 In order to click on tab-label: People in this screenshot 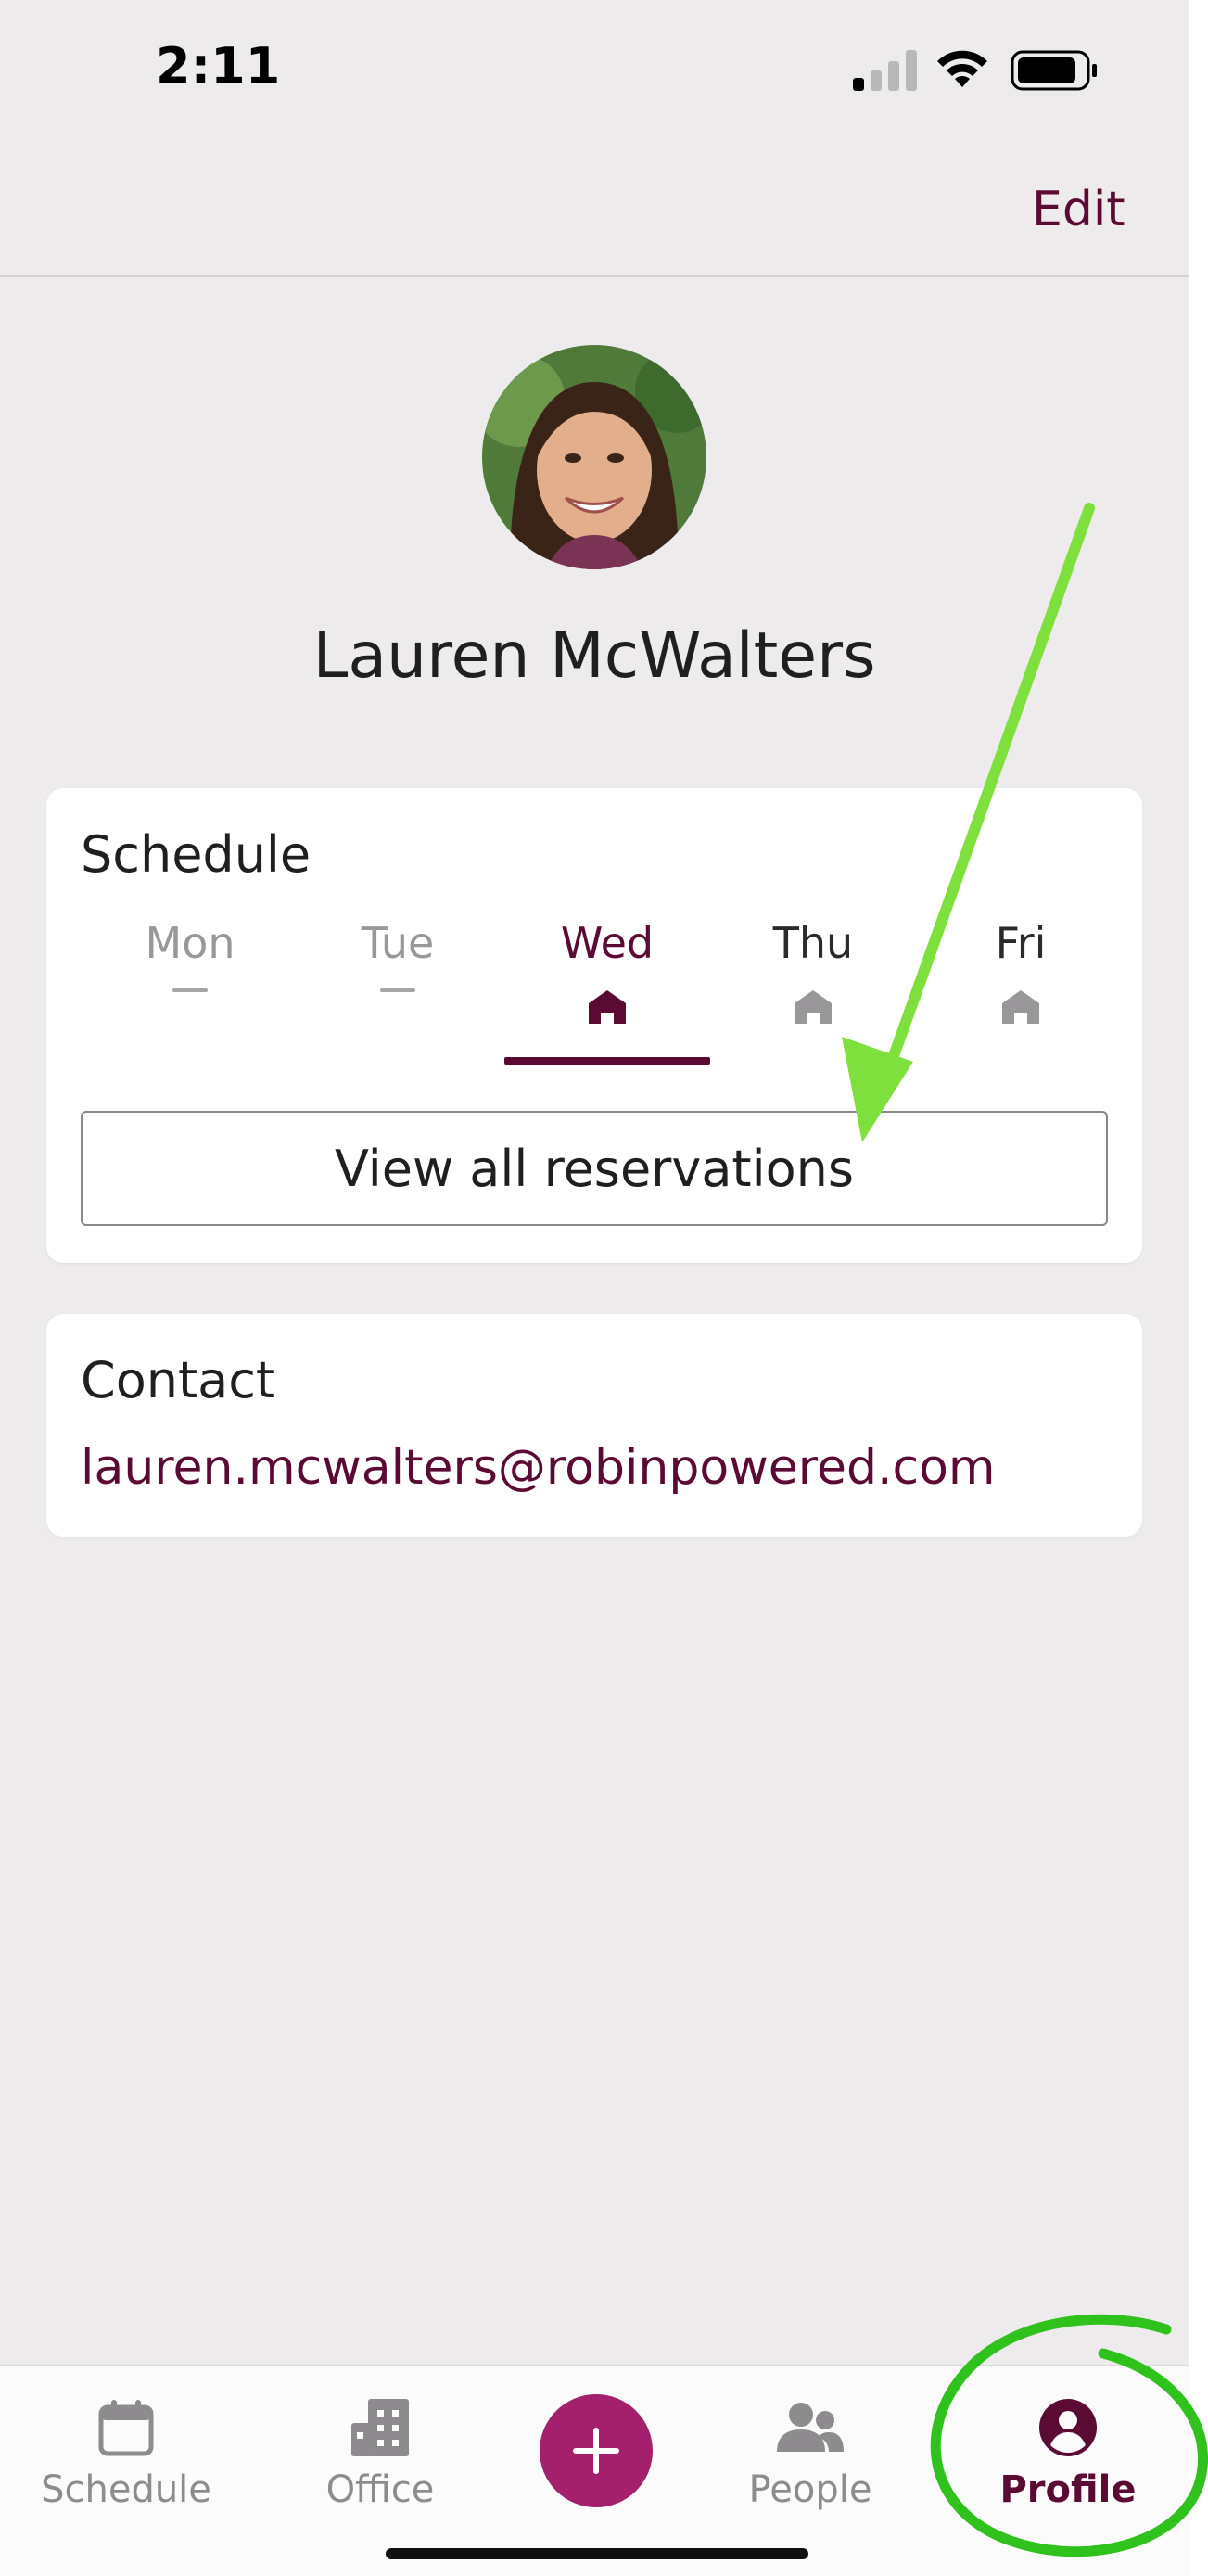, I will do `click(810, 2489)`.